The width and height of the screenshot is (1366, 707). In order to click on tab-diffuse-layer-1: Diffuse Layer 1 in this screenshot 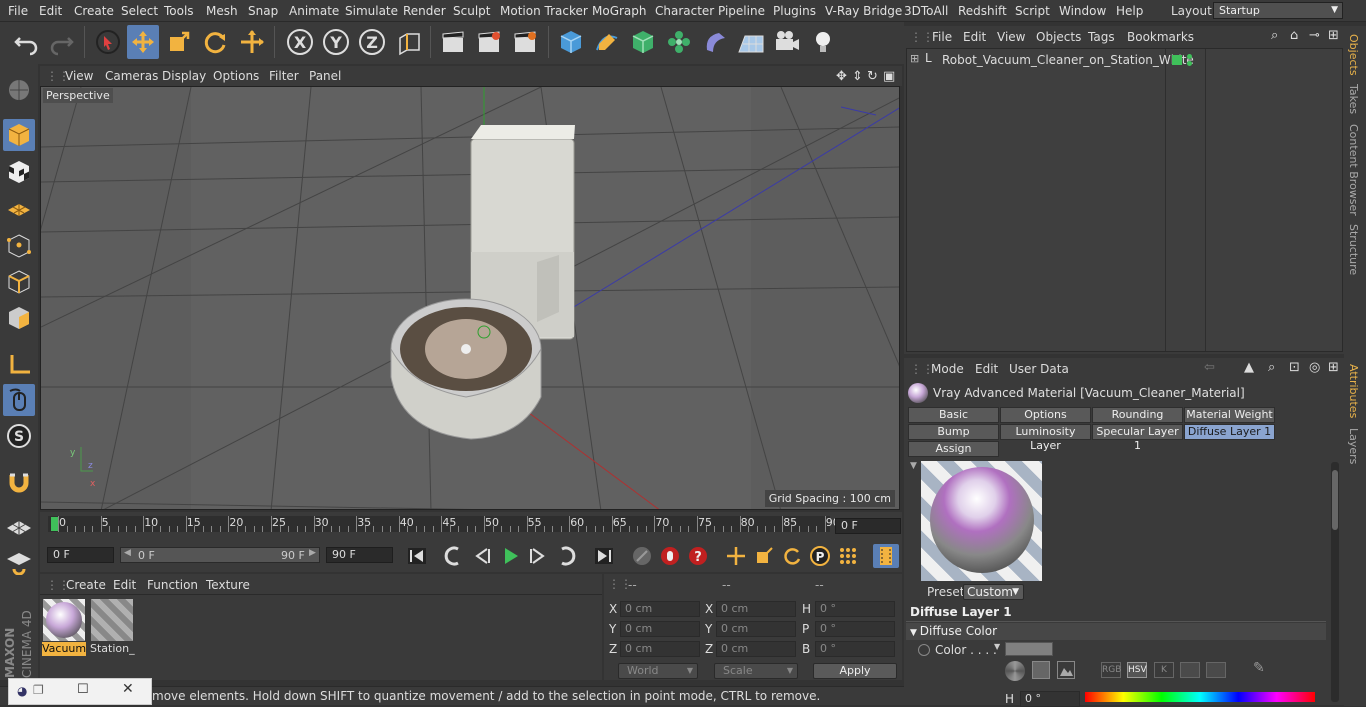, I will do `click(1229, 432)`.